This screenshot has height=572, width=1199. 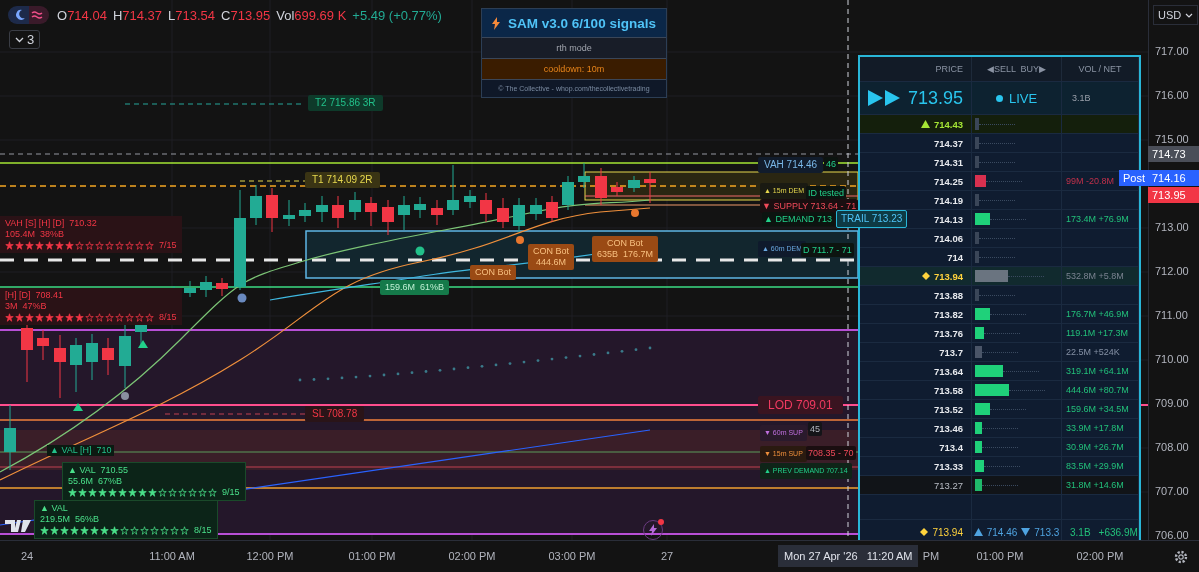 I want to click on moon-icon, so click(x=20, y=15).